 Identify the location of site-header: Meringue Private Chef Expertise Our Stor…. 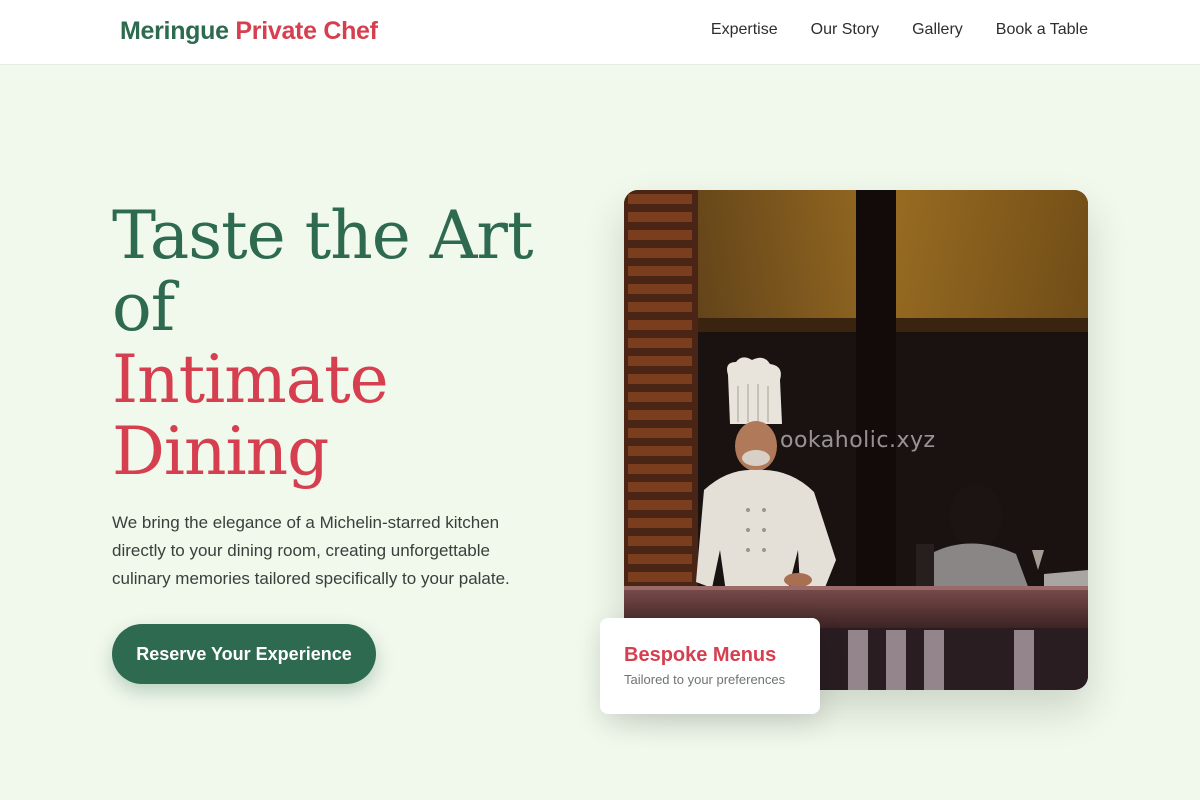
(600, 32).